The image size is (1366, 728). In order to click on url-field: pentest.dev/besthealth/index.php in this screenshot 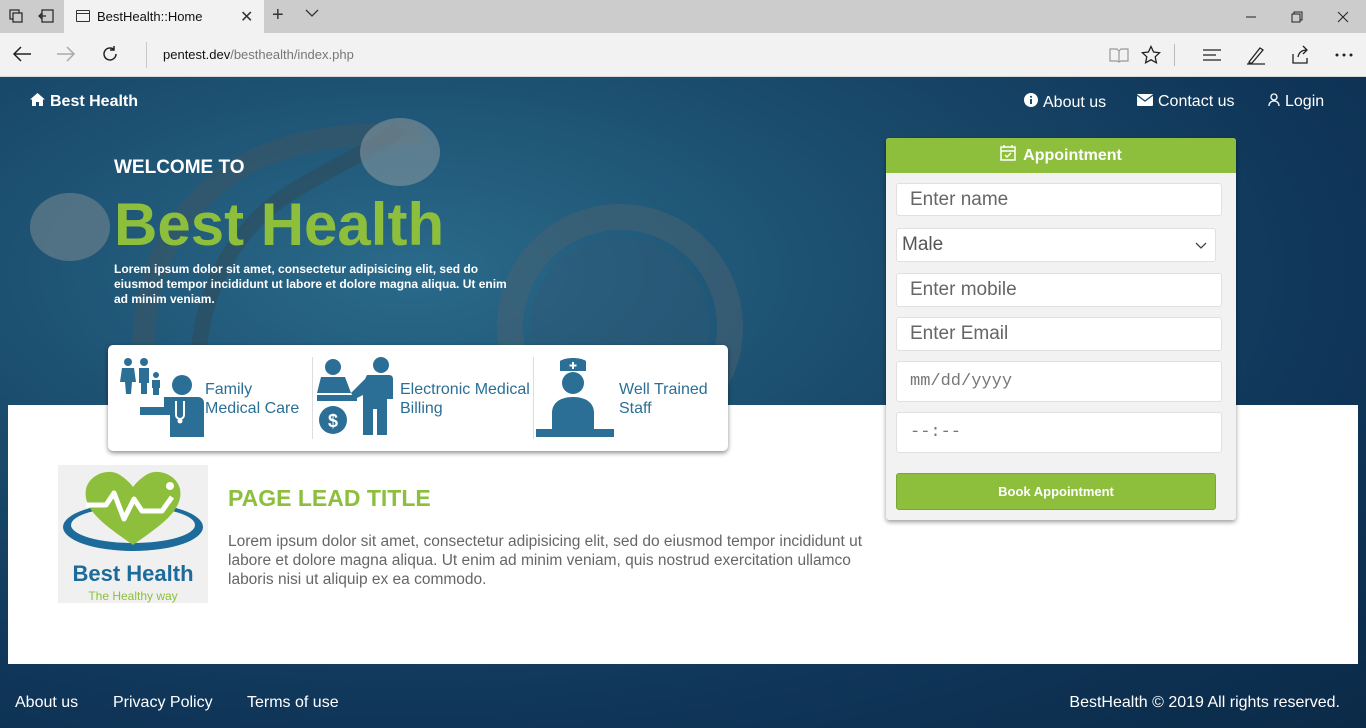, I will do `click(258, 54)`.